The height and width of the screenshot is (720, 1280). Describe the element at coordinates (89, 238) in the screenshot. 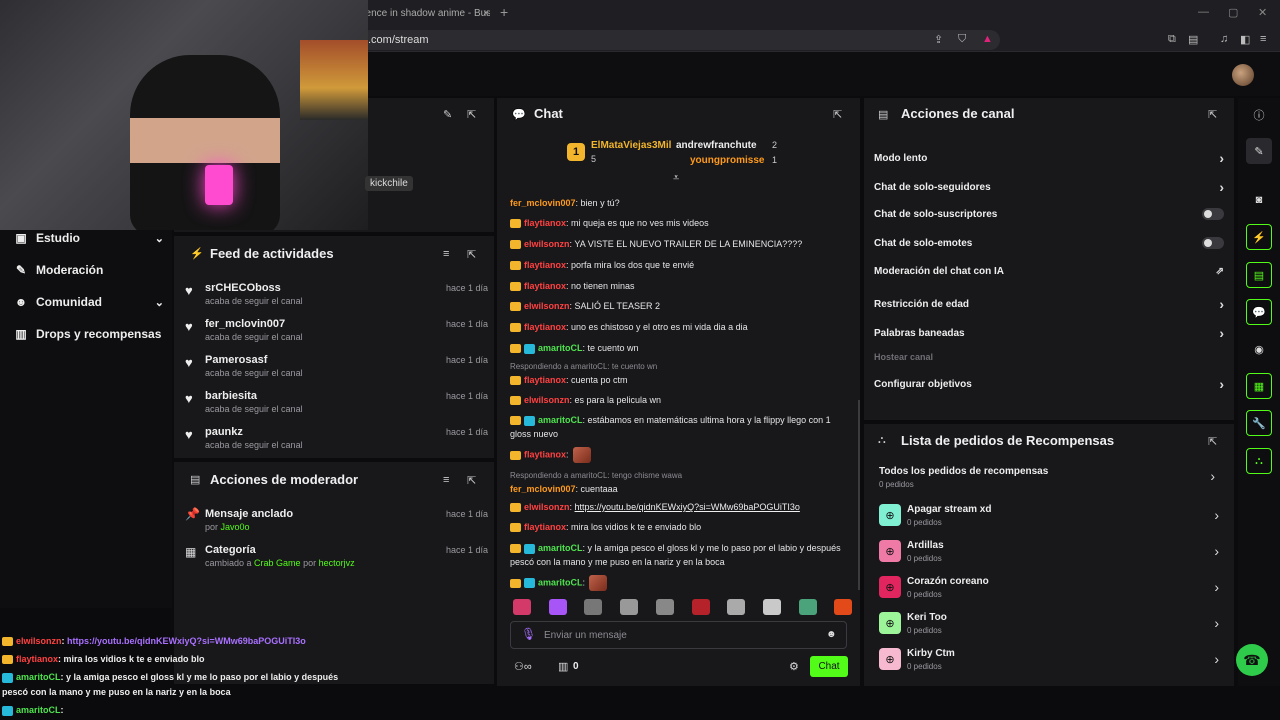

I see `sidebar-item-estudio: ▣ Estudio ⌄` at that location.